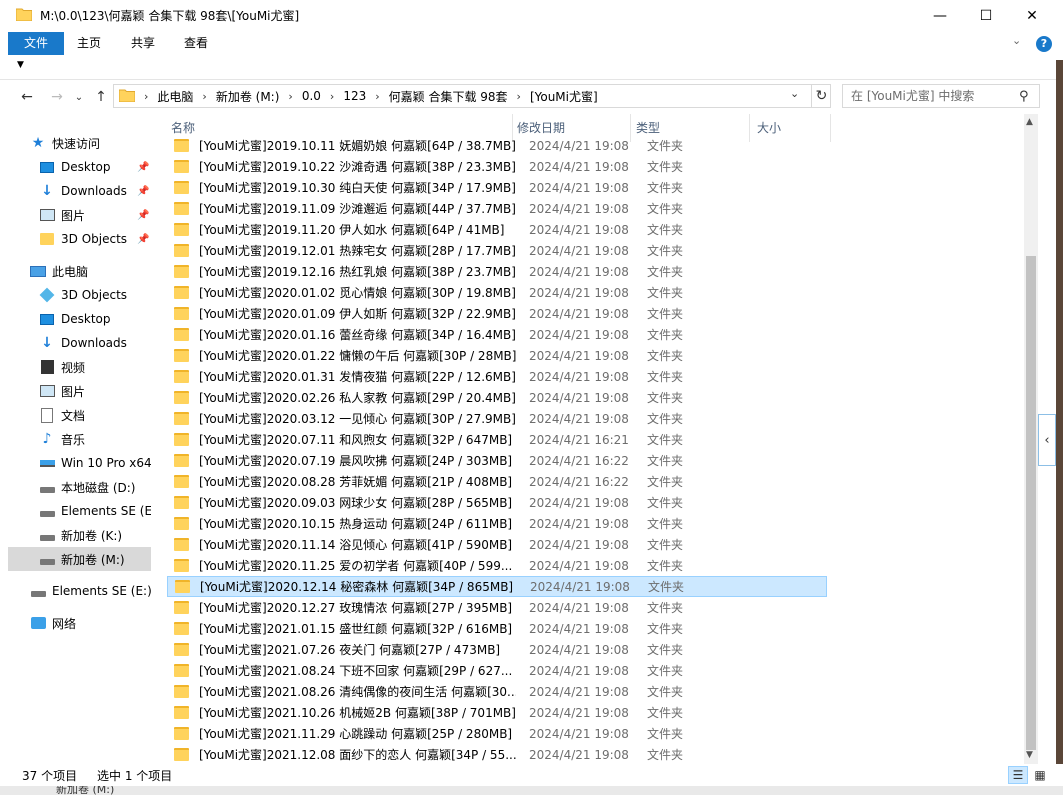 Image resolution: width=1063 pixels, height=795 pixels. I want to click on maximize-button: ☐, so click(986, 15).